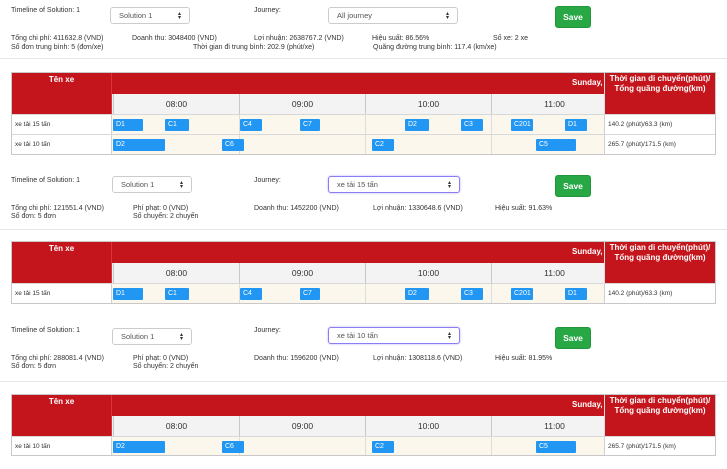 Image resolution: width=727 pixels, height=469 pixels. I want to click on journey-select-value: All journey, so click(355, 15).